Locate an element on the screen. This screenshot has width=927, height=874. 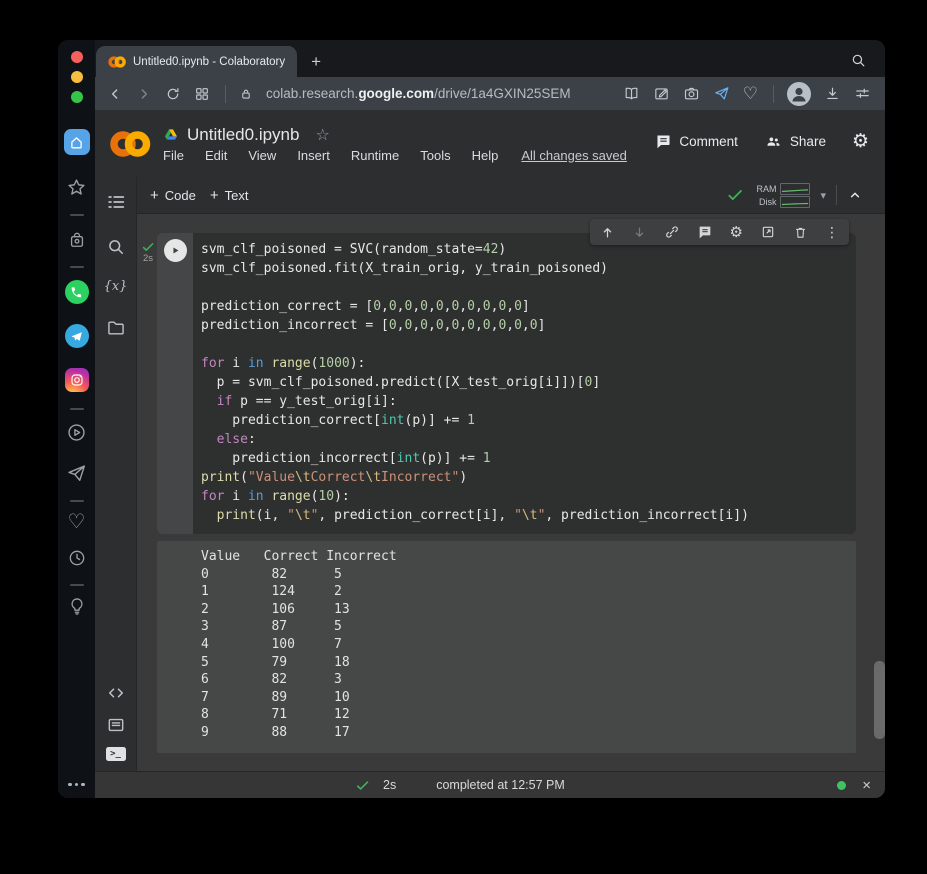
star-icon is located at coordinates (76, 187).